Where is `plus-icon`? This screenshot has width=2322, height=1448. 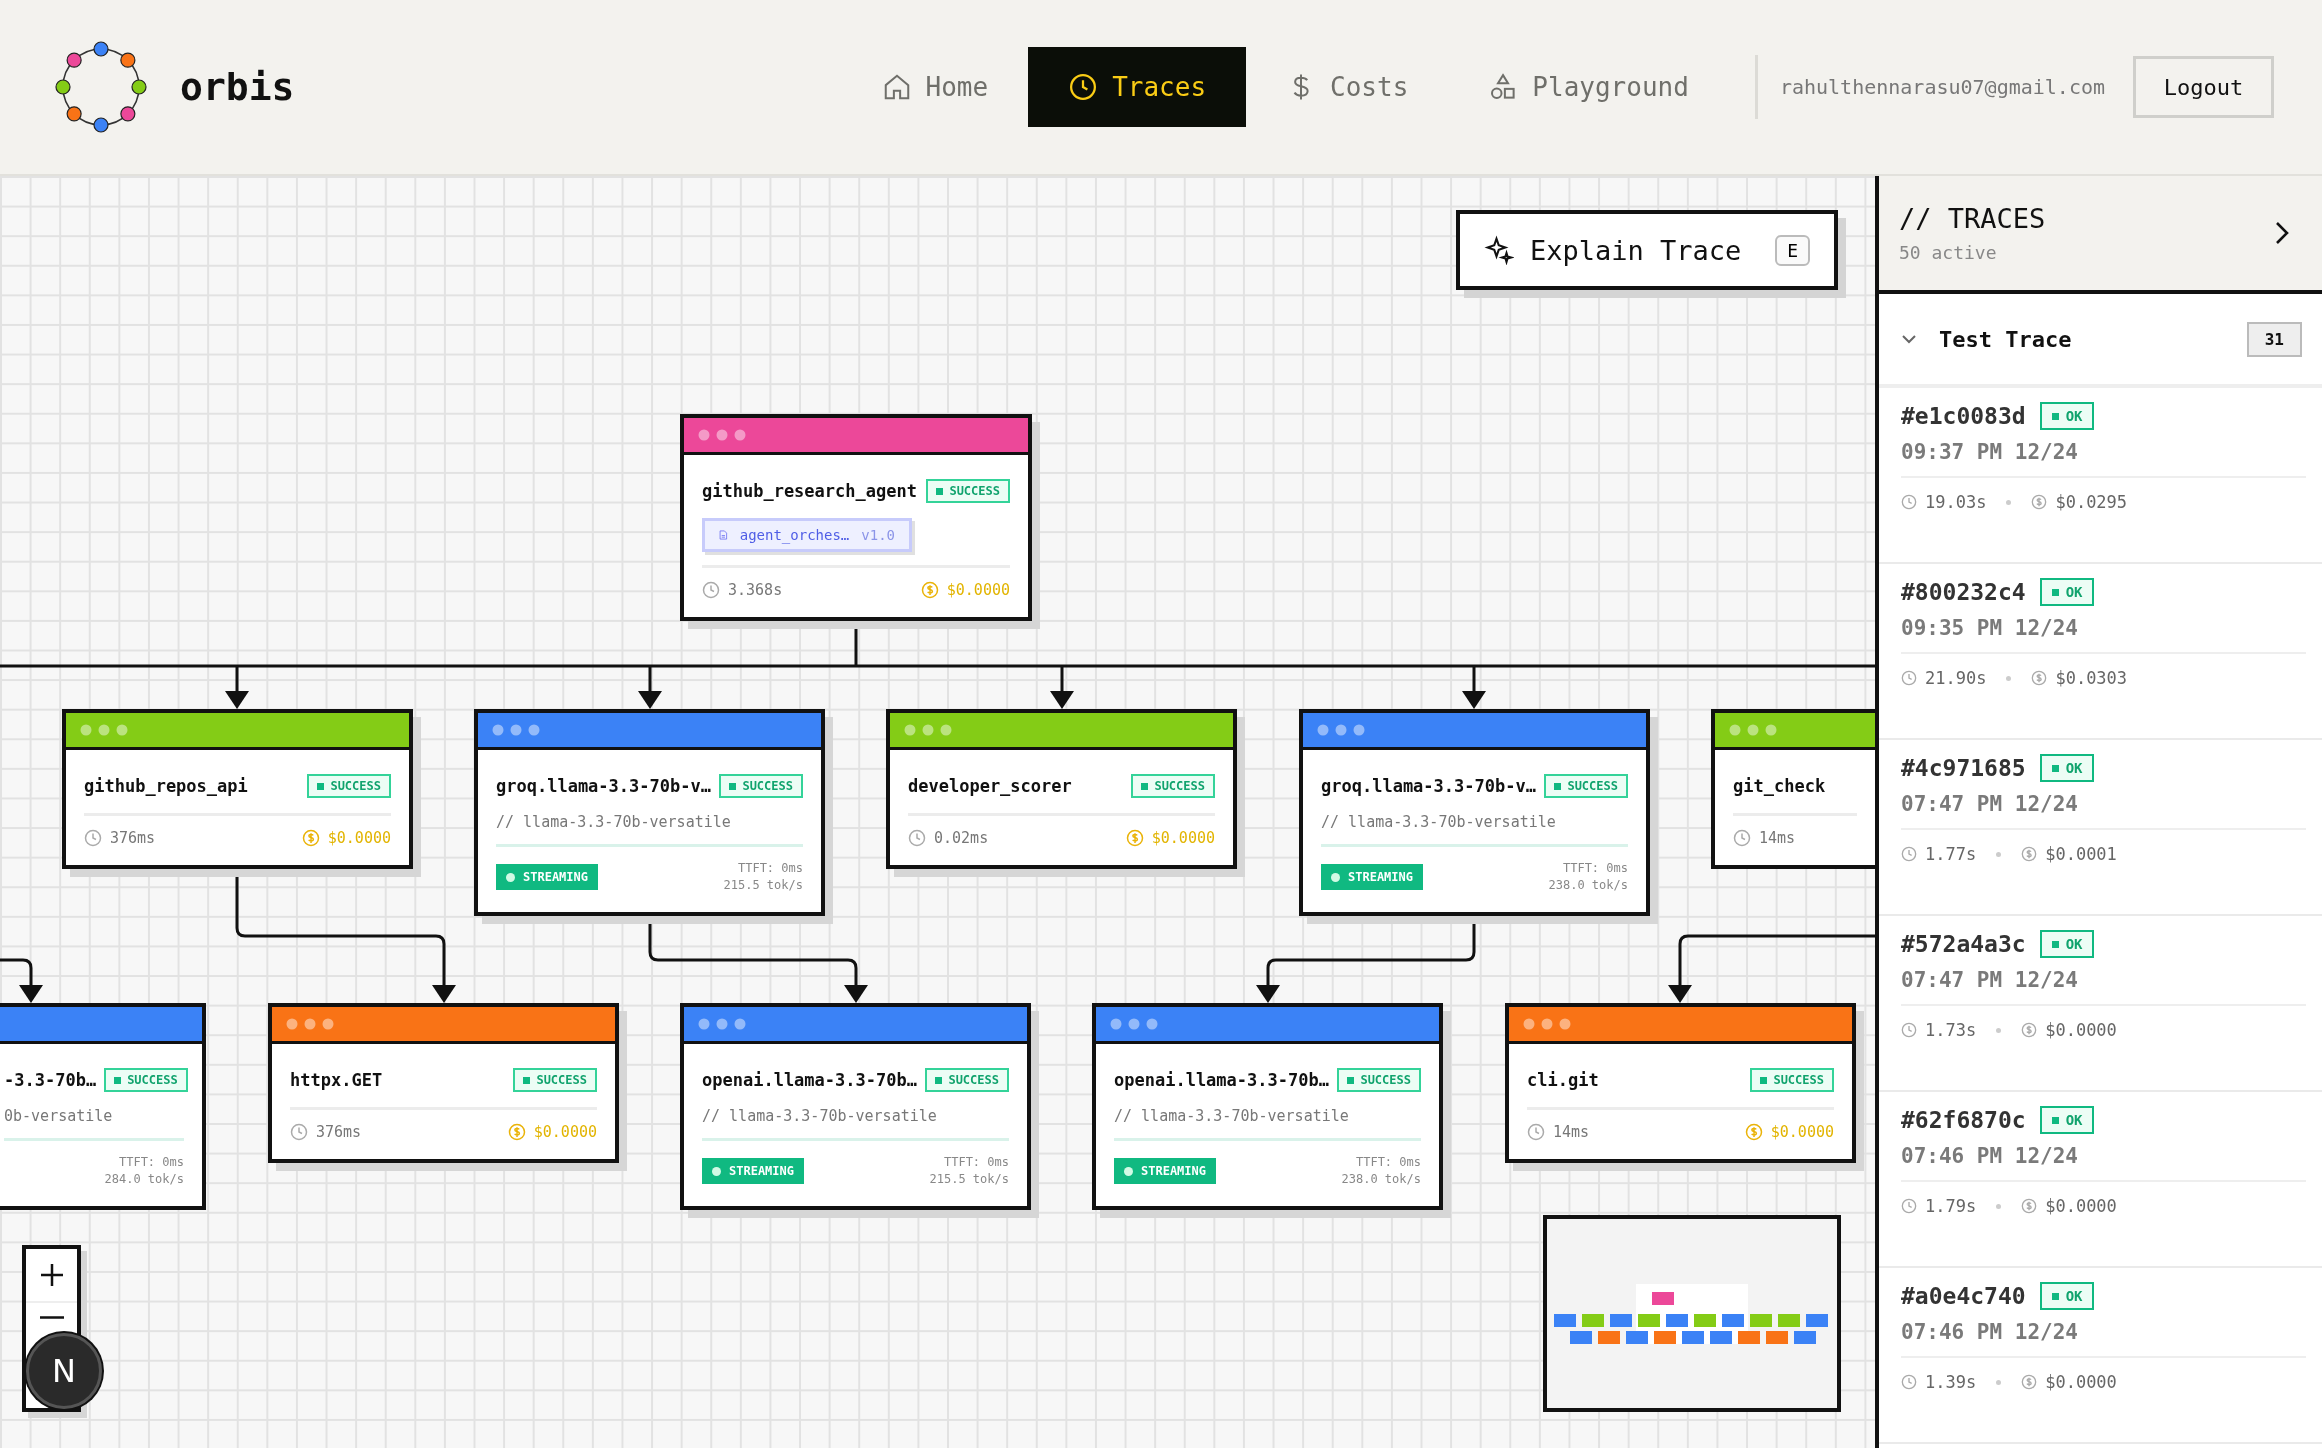 plus-icon is located at coordinates (51, 1275).